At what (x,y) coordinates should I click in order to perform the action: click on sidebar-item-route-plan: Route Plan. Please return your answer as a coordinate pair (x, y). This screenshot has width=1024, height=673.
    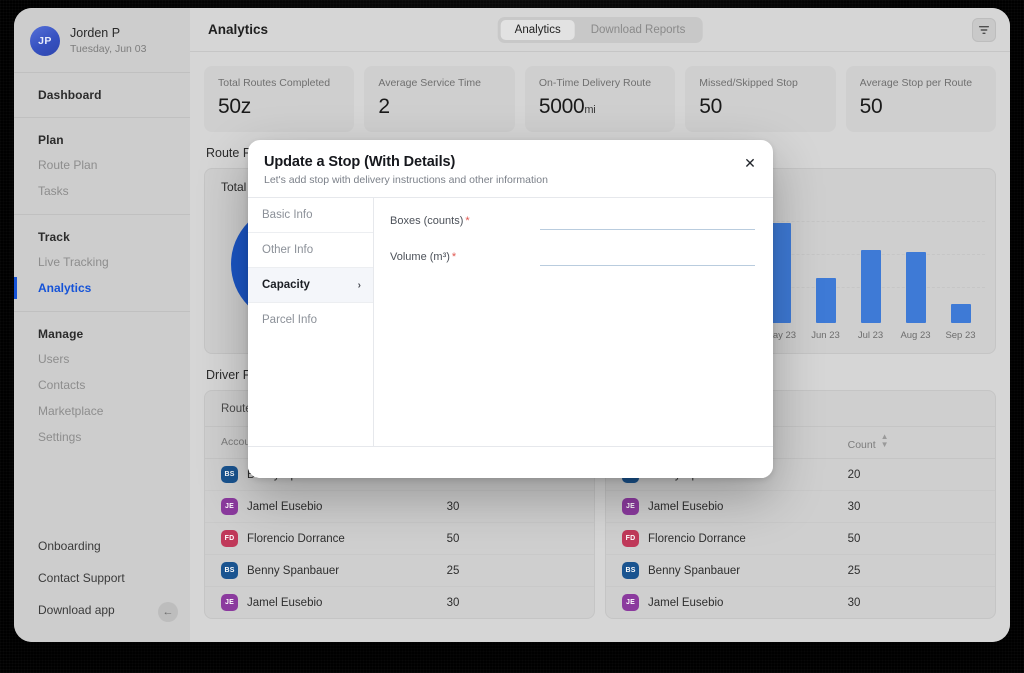
    Looking at the image, I should click on (102, 165).